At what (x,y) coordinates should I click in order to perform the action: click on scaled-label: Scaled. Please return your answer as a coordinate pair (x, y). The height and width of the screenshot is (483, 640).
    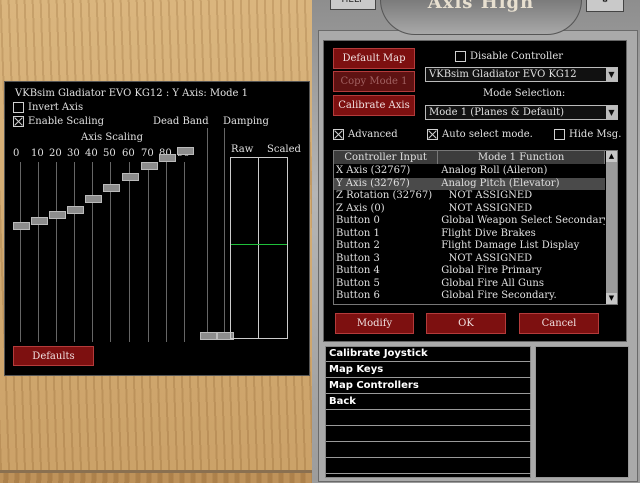
    Looking at the image, I should click on (284, 149).